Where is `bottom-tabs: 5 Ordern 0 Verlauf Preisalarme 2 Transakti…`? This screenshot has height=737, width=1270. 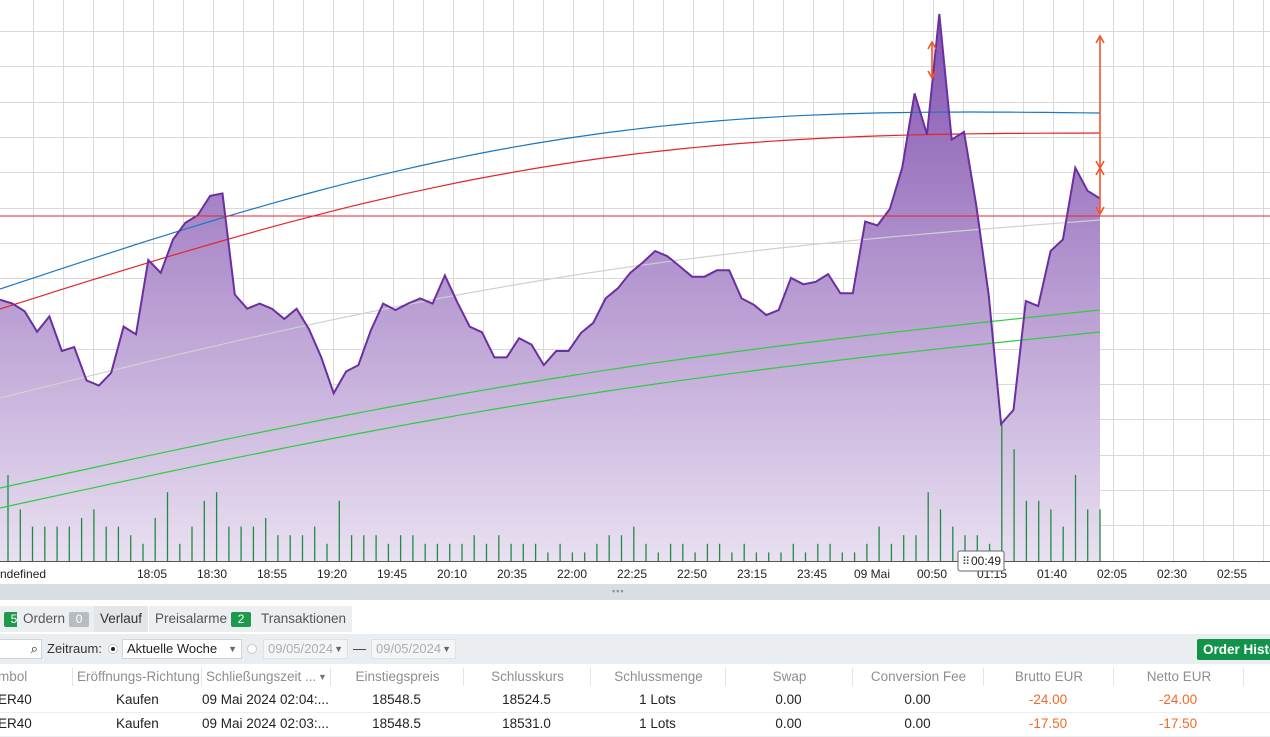
bottom-tabs: 5 Ordern 0 Verlauf Preisalarme 2 Transakti… is located at coordinates (635, 617).